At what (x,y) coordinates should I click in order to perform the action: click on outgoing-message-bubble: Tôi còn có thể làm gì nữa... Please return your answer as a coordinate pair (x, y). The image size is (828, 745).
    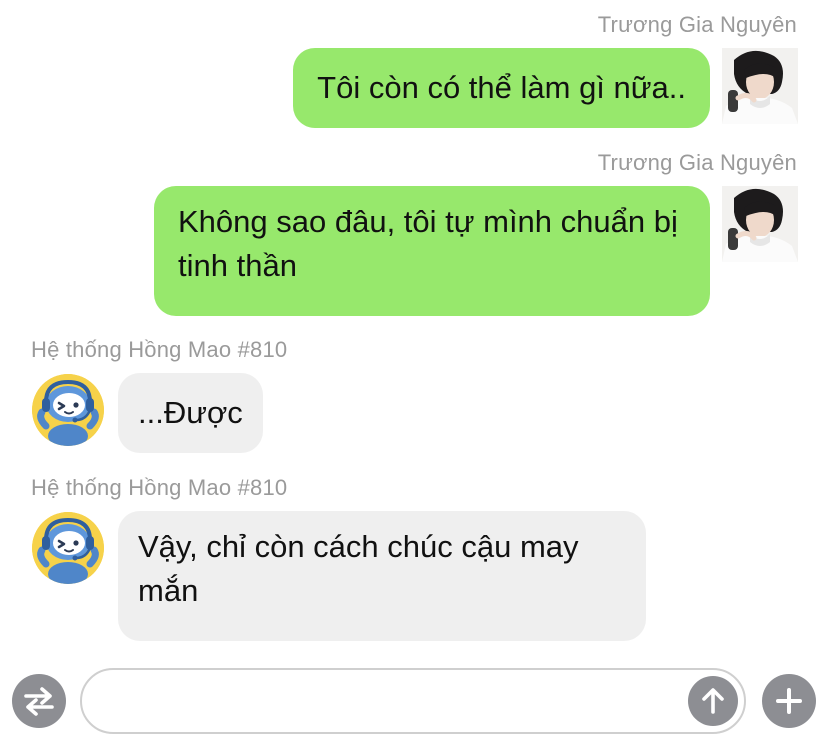
    Looking at the image, I should click on (501, 88).